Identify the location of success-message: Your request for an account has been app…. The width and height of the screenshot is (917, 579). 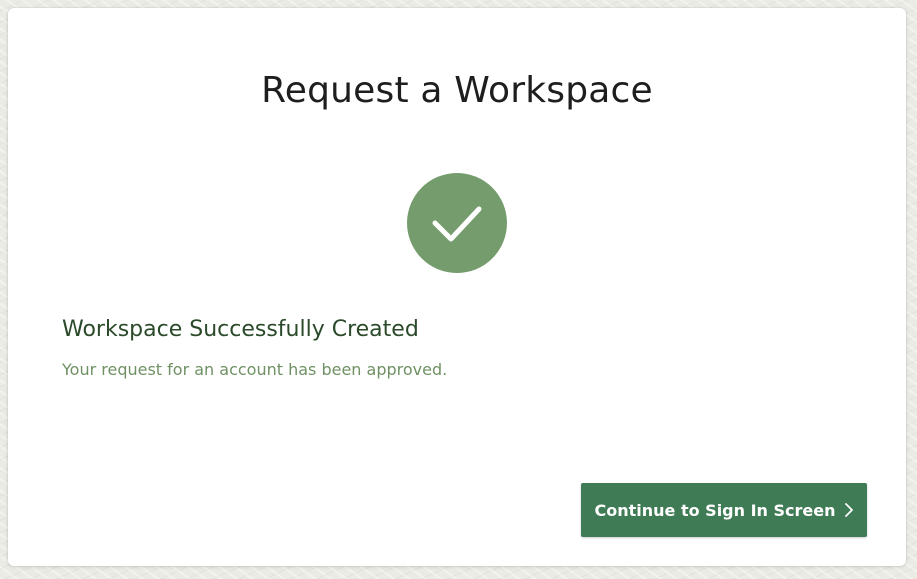
(255, 369).